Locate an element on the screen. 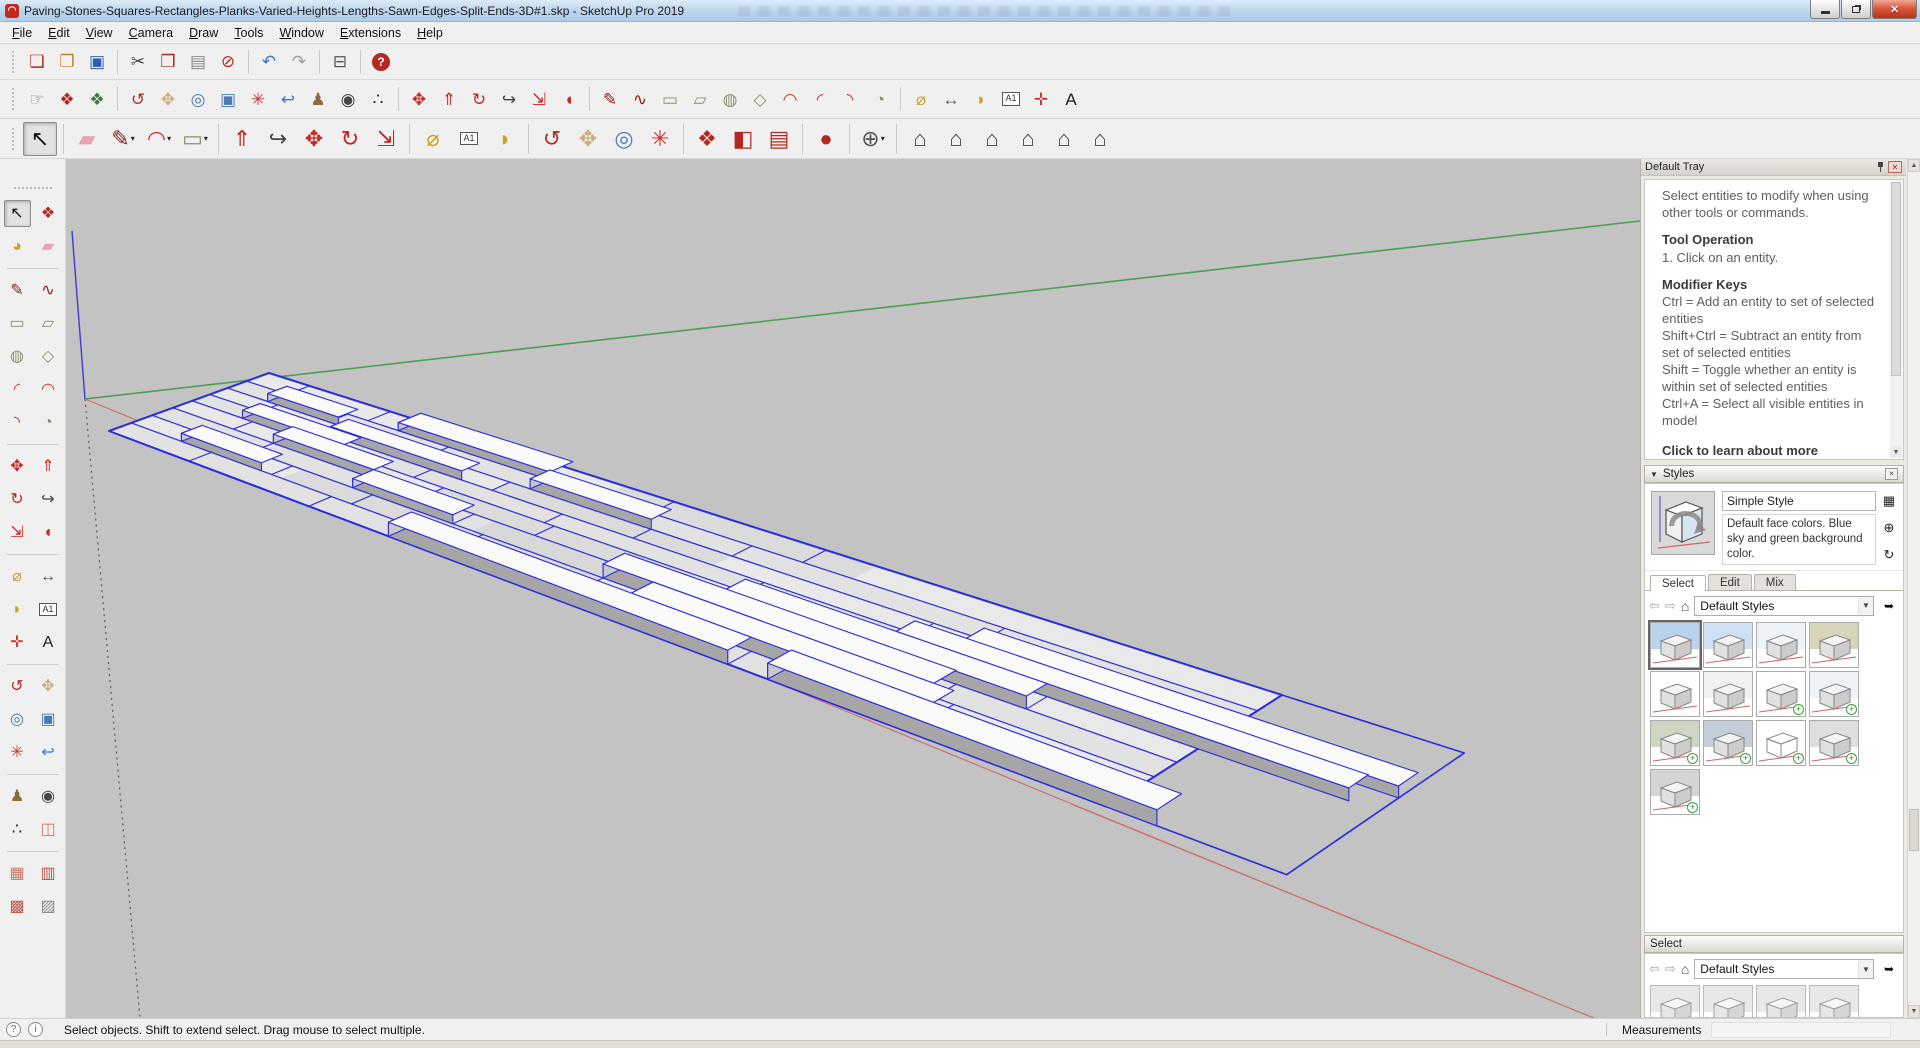 Image resolution: width=1920 pixels, height=1048 pixels. tape-measure-tool-button: ⌀ is located at coordinates (433, 139).